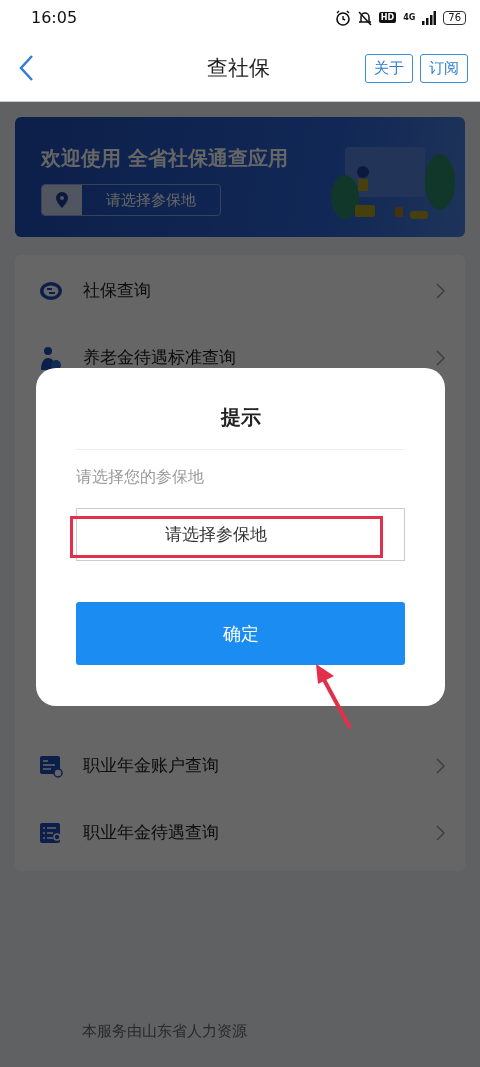 This screenshot has width=480, height=1067. I want to click on menu-item-label: 职业年金待遇查询, so click(151, 832).